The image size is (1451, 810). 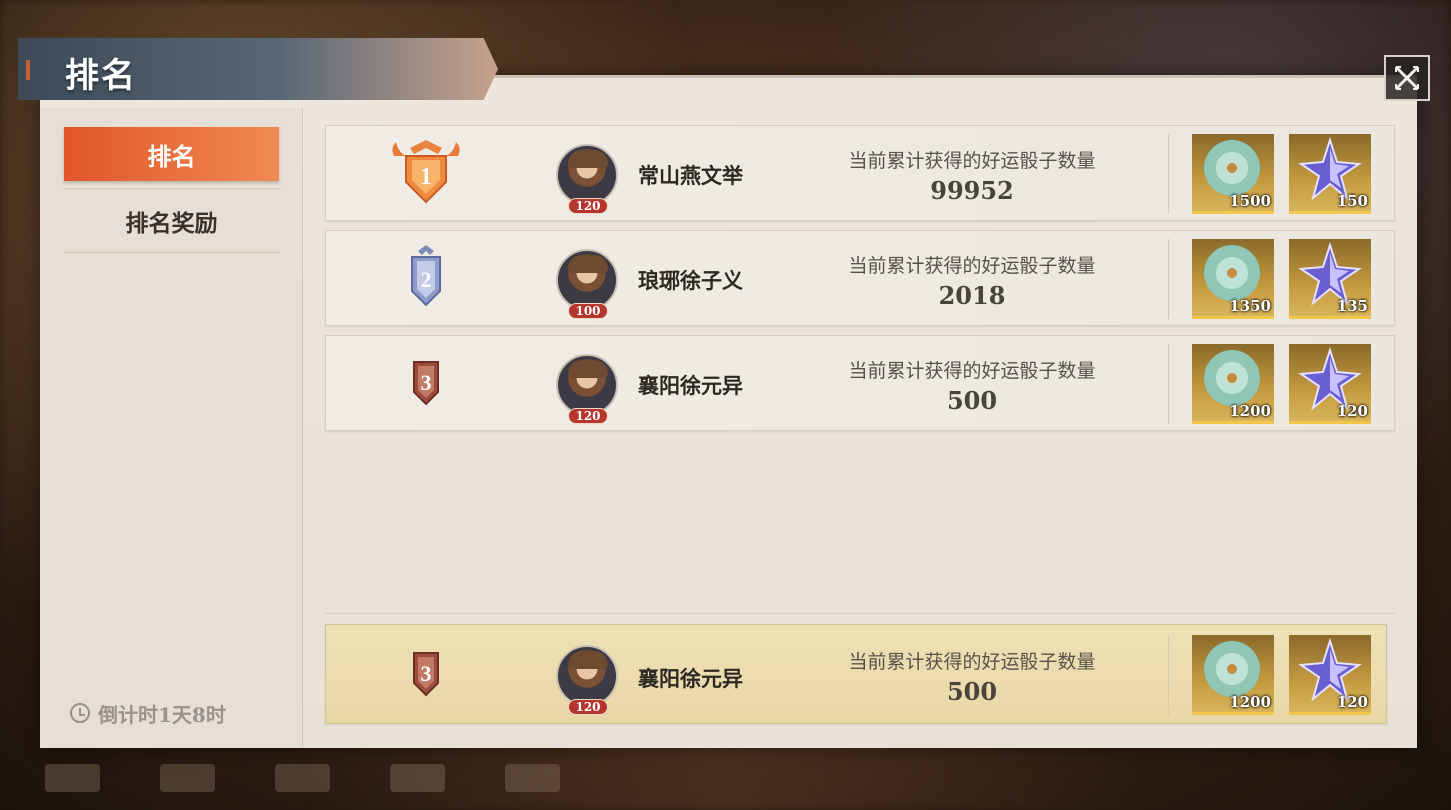 I want to click on reward-count: 135, so click(x=1352, y=306).